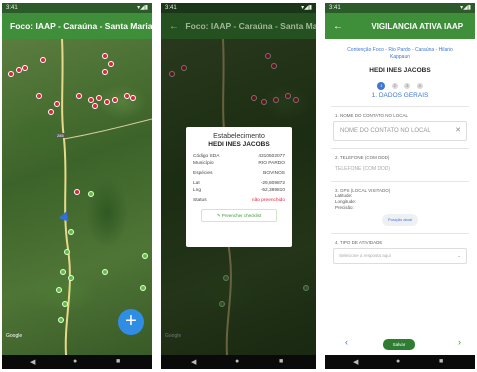 This screenshot has height=372, width=477. What do you see at coordinates (268, 200) in the screenshot?
I see `status-value: não preenchido` at bounding box center [268, 200].